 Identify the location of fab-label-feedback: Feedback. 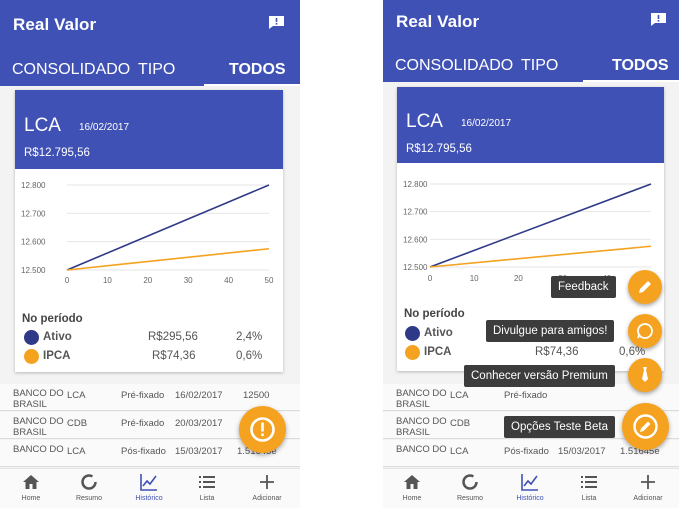
(583, 287).